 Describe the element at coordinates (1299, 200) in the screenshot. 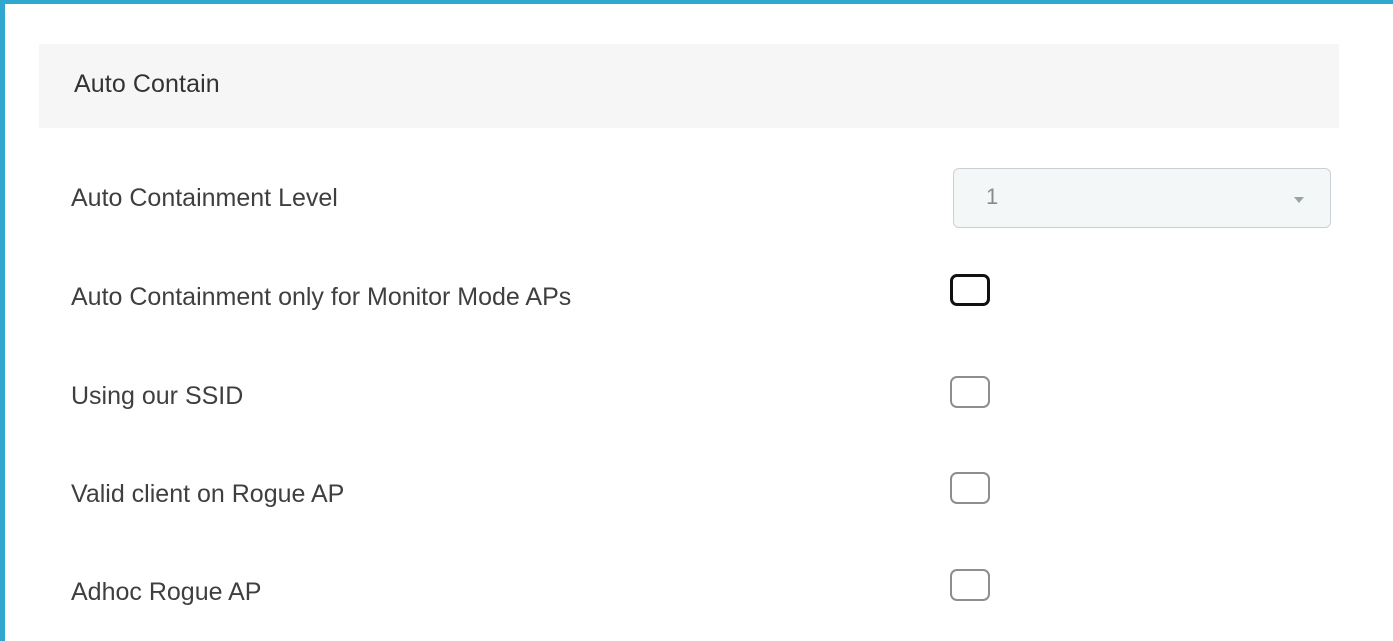

I see `chevron-down-icon` at that location.